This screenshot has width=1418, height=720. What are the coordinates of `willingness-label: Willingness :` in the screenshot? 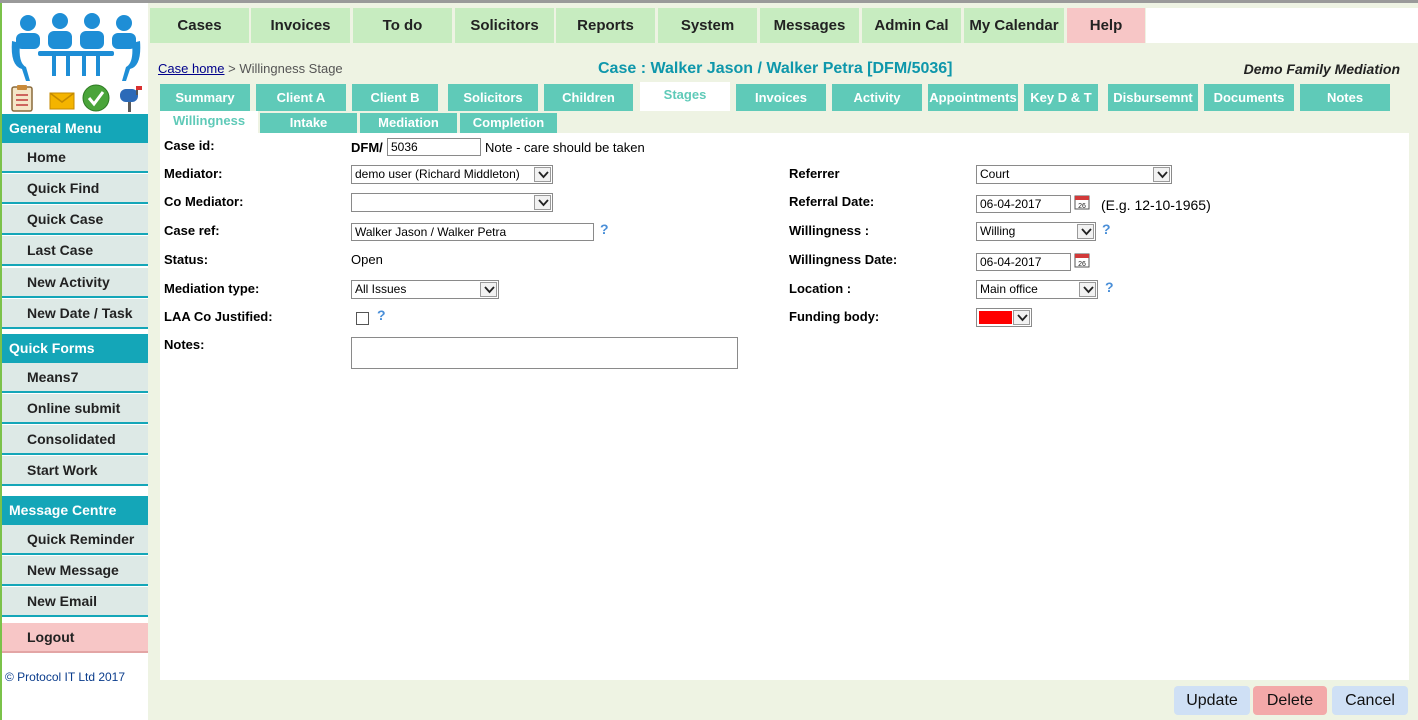 It's located at (829, 230).